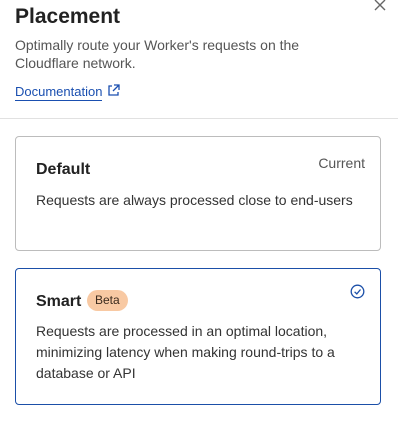 This screenshot has height=435, width=398. What do you see at coordinates (341, 163) in the screenshot?
I see `current-status-label: Current` at bounding box center [341, 163].